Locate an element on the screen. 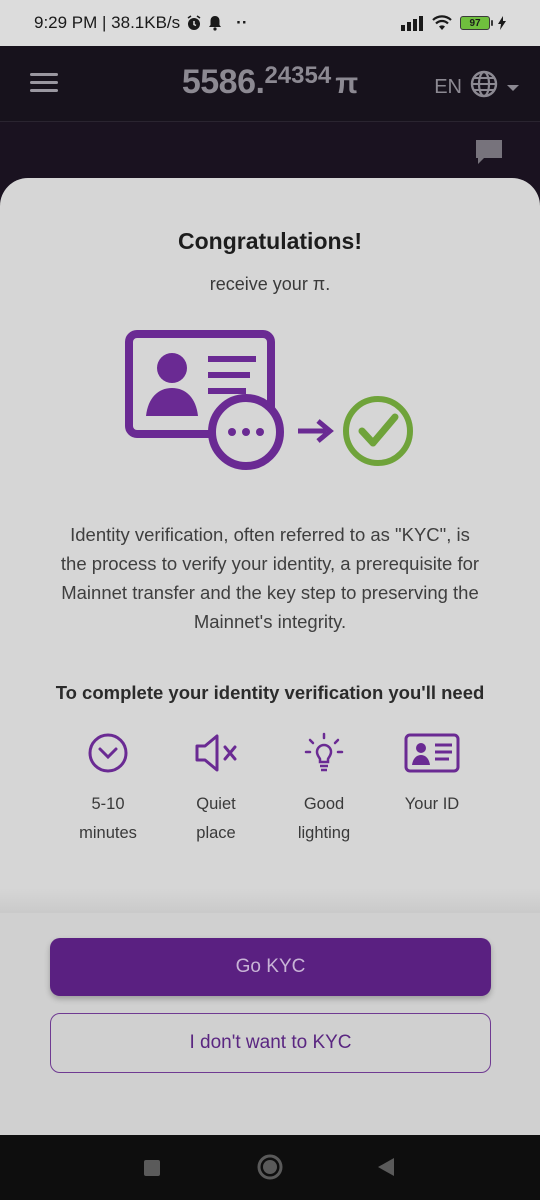 Image resolution: width=540 pixels, height=1200 pixels. back-icon is located at coordinates (386, 1169).